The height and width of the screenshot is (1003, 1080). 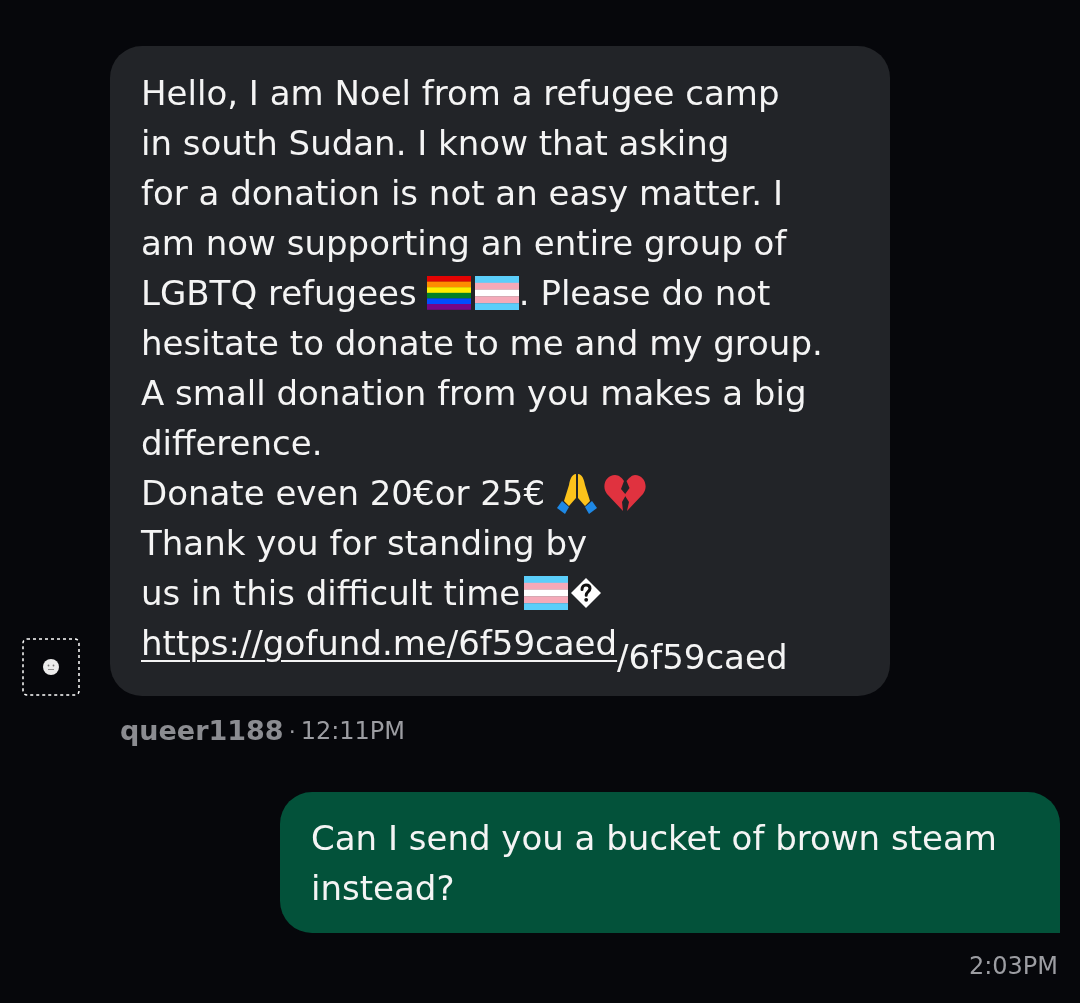 I want to click on message-text: /6f59caed, so click(x=702, y=657).